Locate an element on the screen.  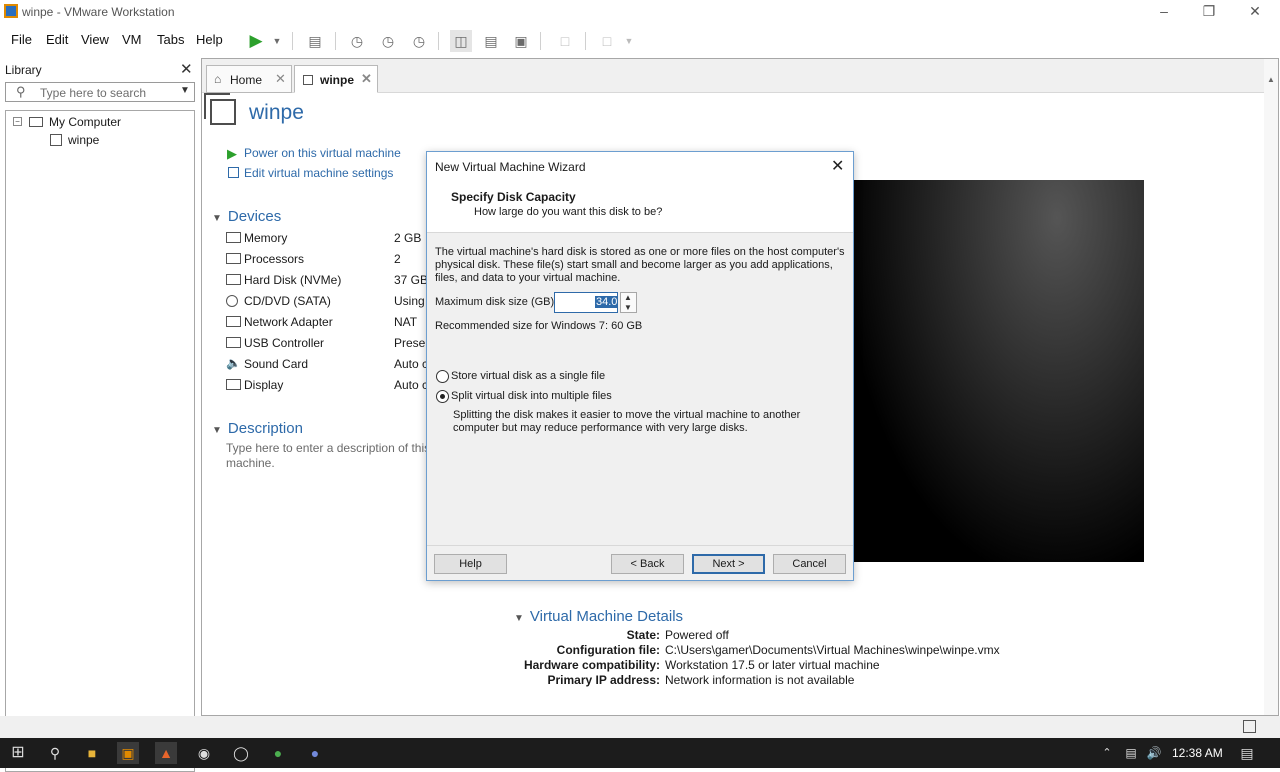
restore-button: ❐ is located at coordinates (1209, 11).